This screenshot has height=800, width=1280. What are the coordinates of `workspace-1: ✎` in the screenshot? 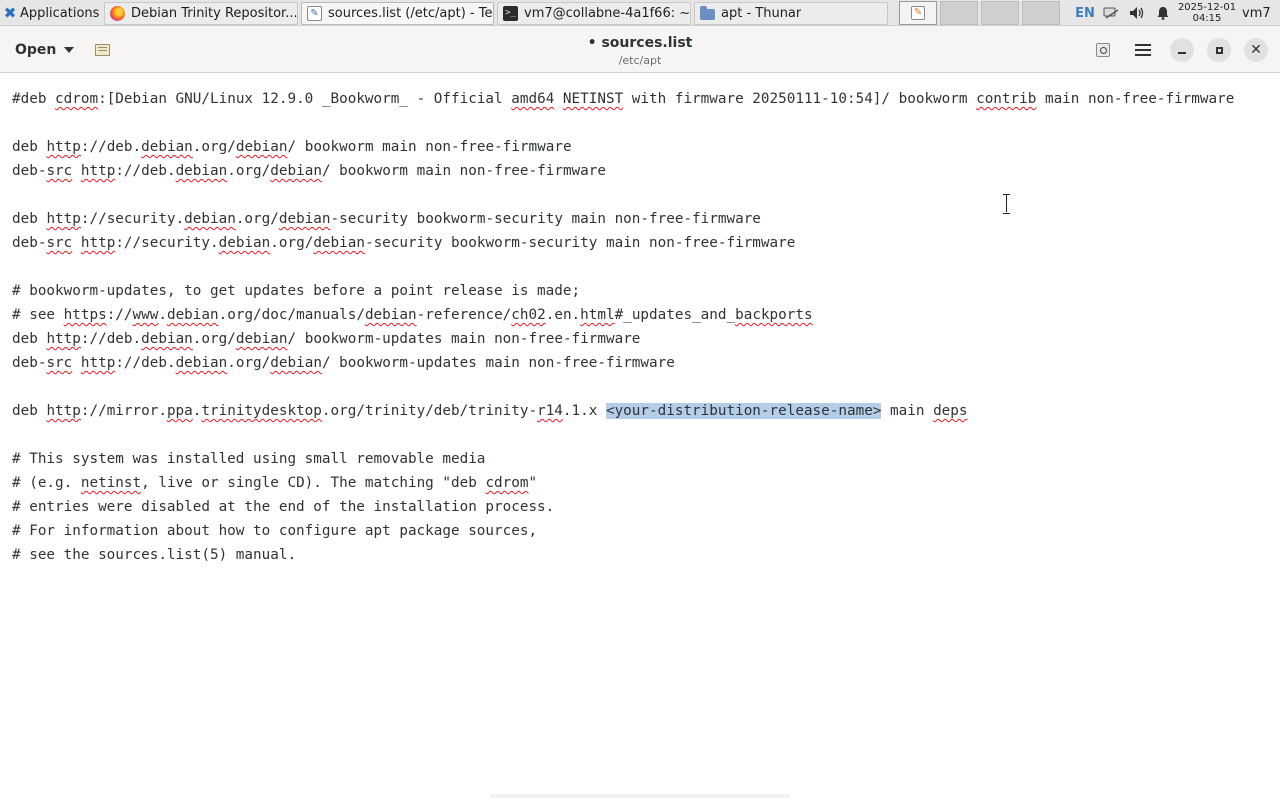 It's located at (918, 13).